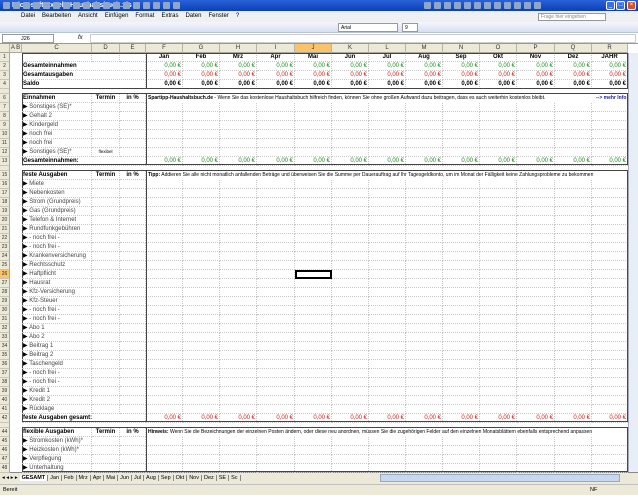 Image resolution: width=638 pixels, height=496 pixels. Describe the element at coordinates (34, 478) in the screenshot. I see `sheet-tab-gesamt: GESAMT` at that location.